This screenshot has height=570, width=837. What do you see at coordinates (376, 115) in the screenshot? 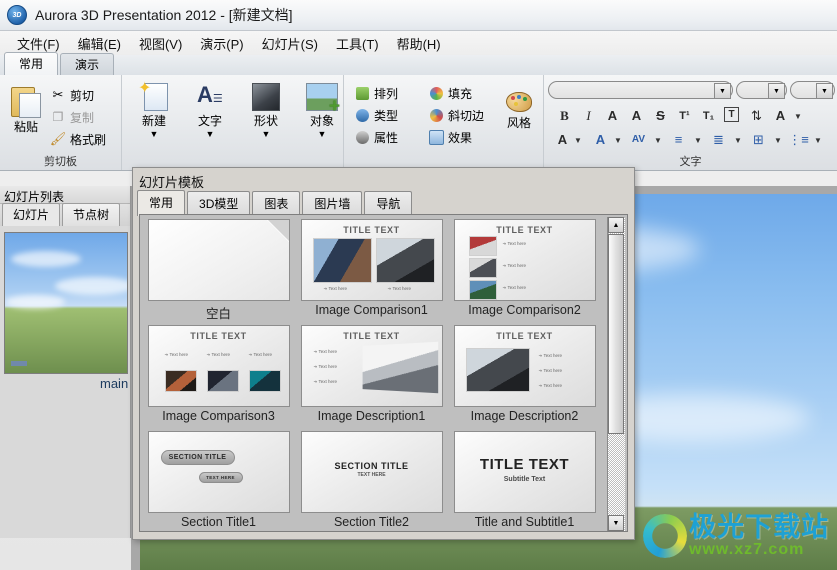
I see `type-button: 类型` at bounding box center [376, 115].